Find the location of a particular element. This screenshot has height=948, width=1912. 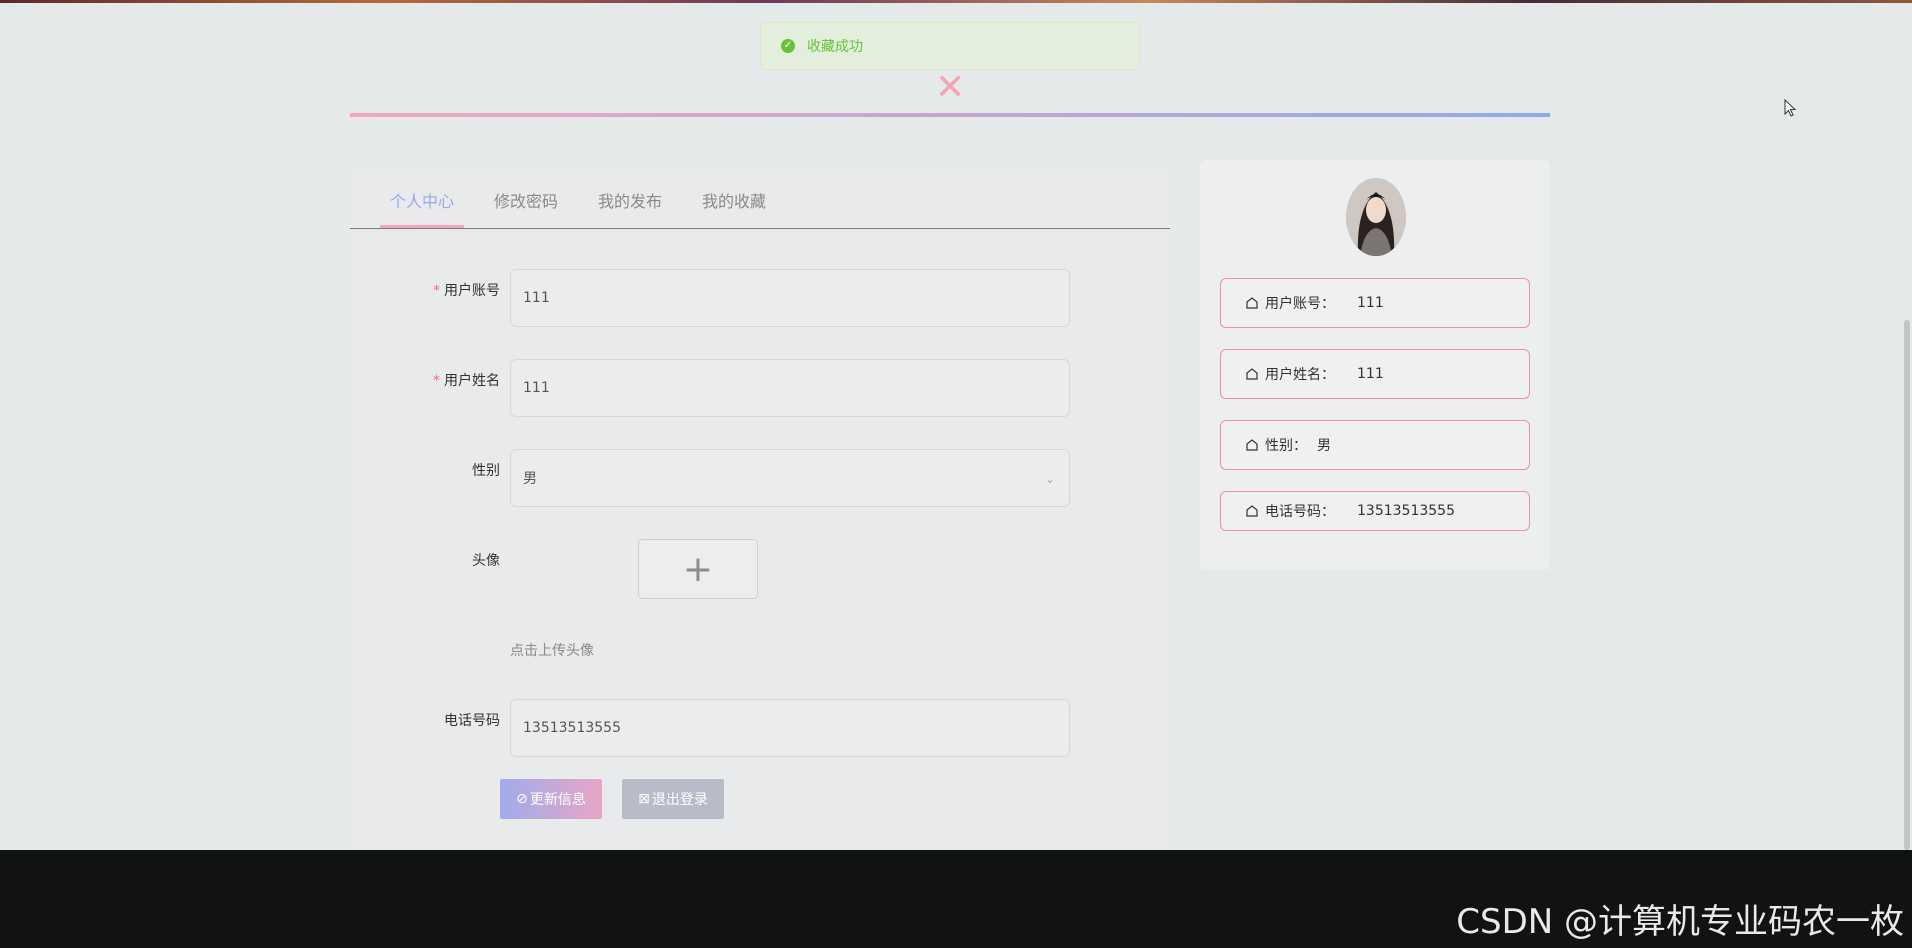

top-banner-strip is located at coordinates (956, 1).